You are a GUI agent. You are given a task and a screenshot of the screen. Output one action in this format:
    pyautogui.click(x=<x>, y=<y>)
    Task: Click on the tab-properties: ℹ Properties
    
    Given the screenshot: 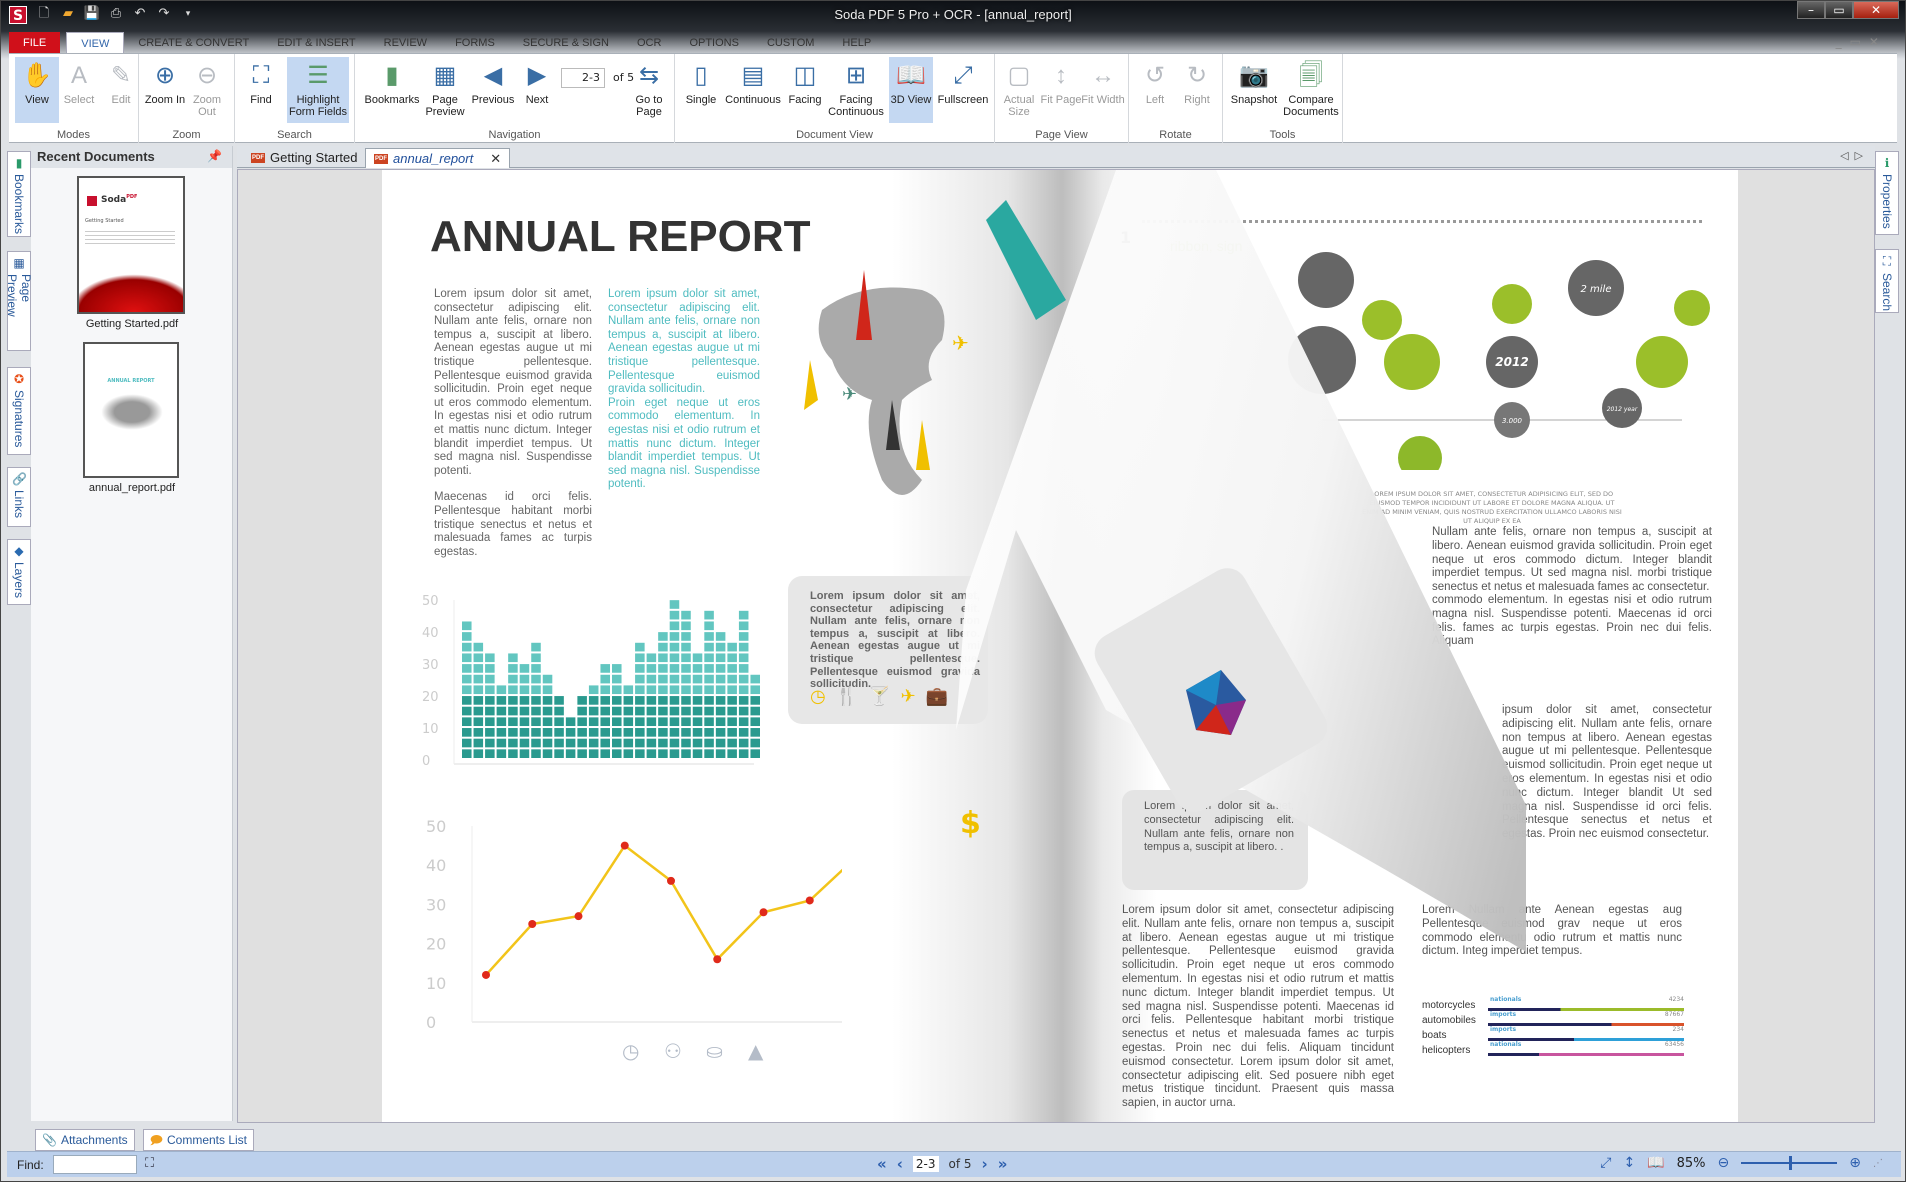 What is the action you would take?
    pyautogui.click(x=1887, y=193)
    